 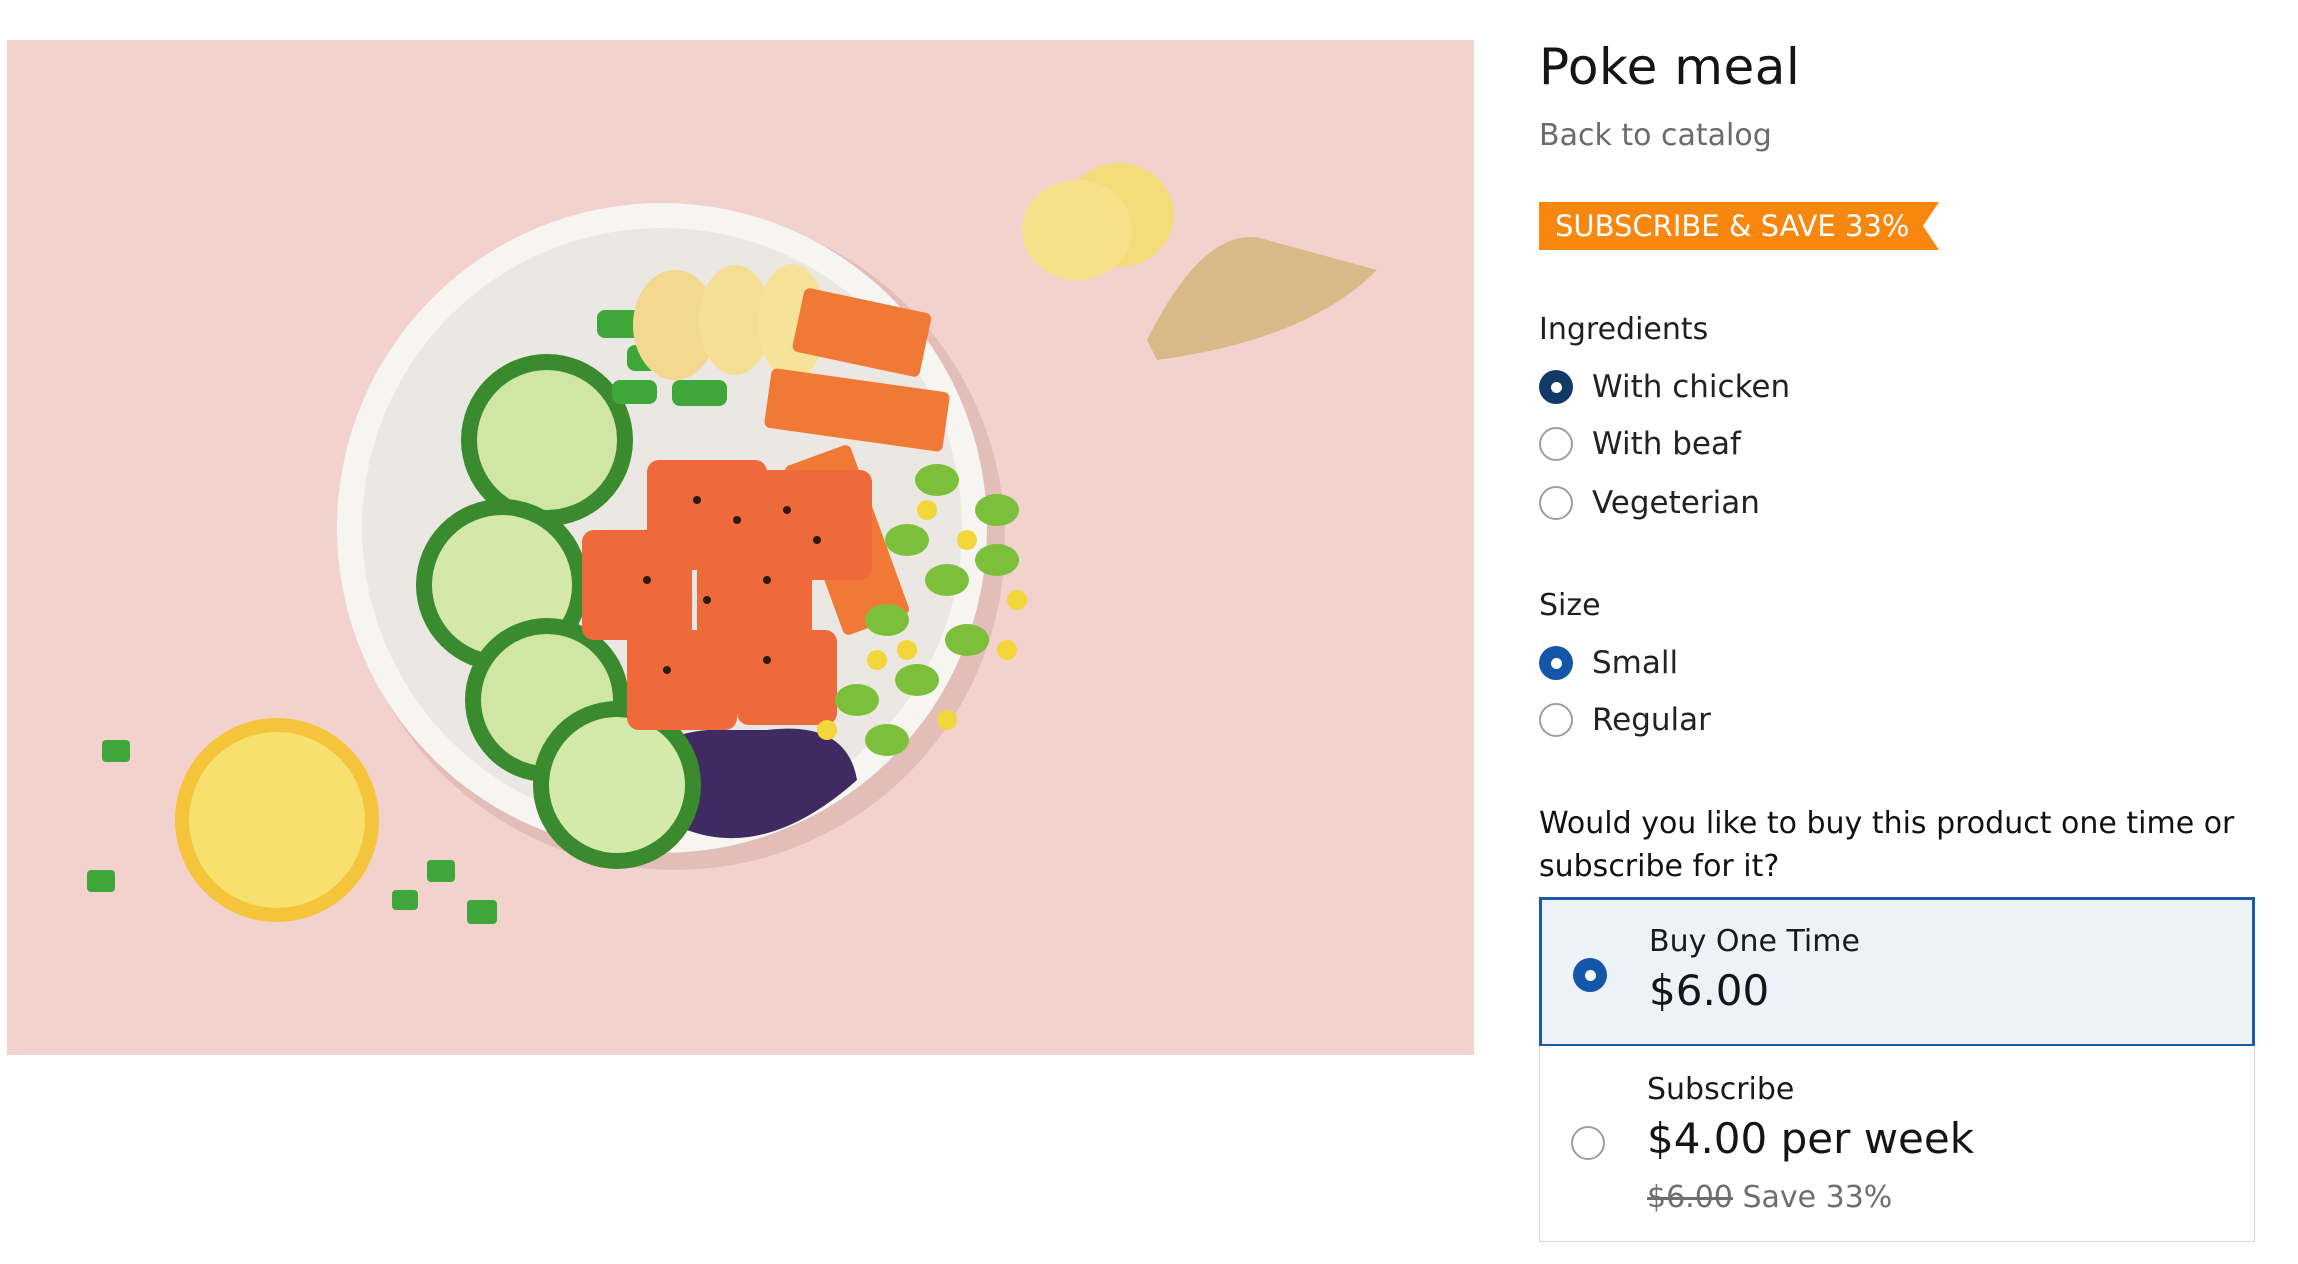 What do you see at coordinates (1670, 67) in the screenshot?
I see `product-title: Poke meal` at bounding box center [1670, 67].